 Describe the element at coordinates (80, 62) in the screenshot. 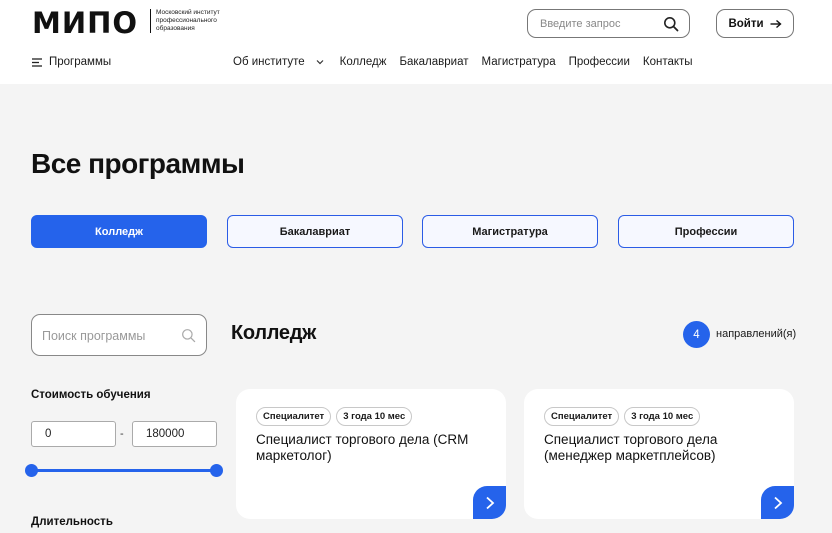

I see `programs-menu-label: Программы` at that location.